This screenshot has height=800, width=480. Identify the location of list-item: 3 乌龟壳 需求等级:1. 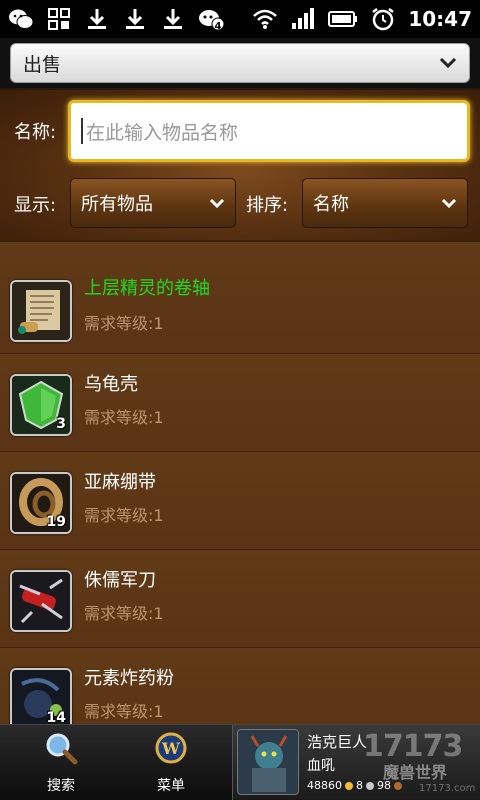
(240, 403).